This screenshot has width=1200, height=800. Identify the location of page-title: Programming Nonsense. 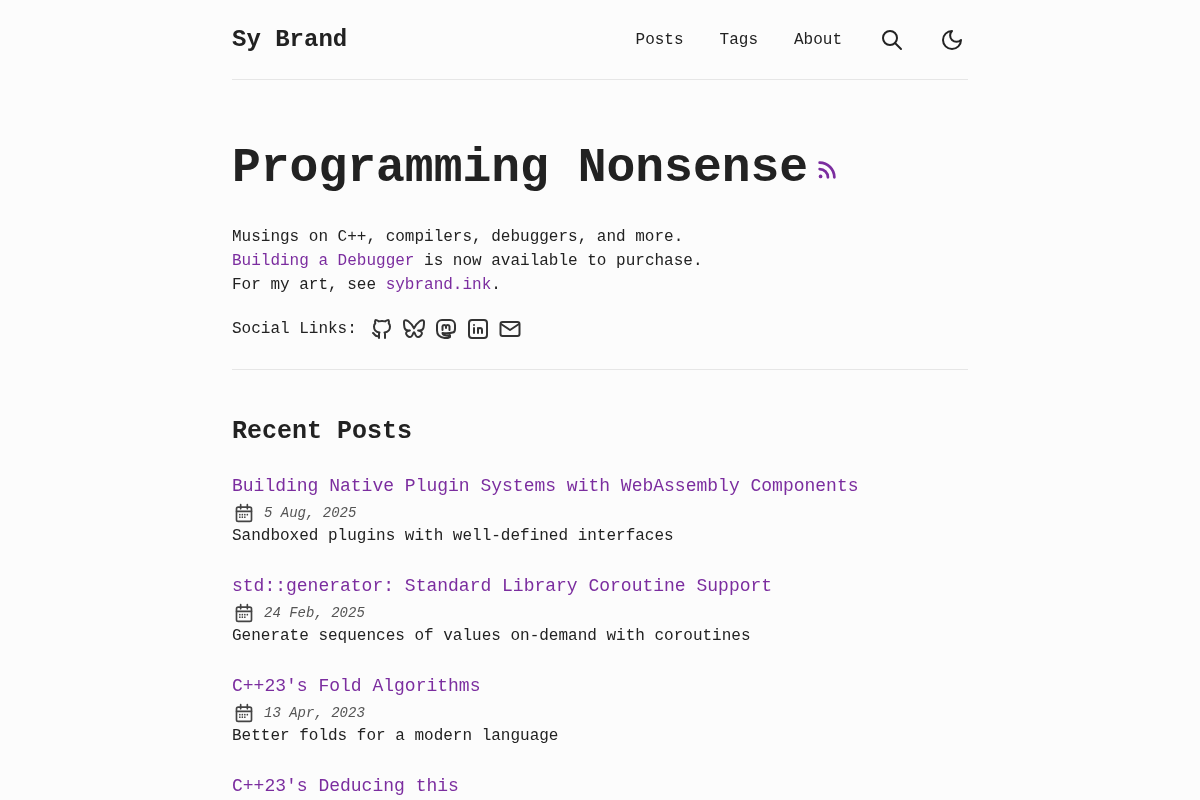
(520, 168).